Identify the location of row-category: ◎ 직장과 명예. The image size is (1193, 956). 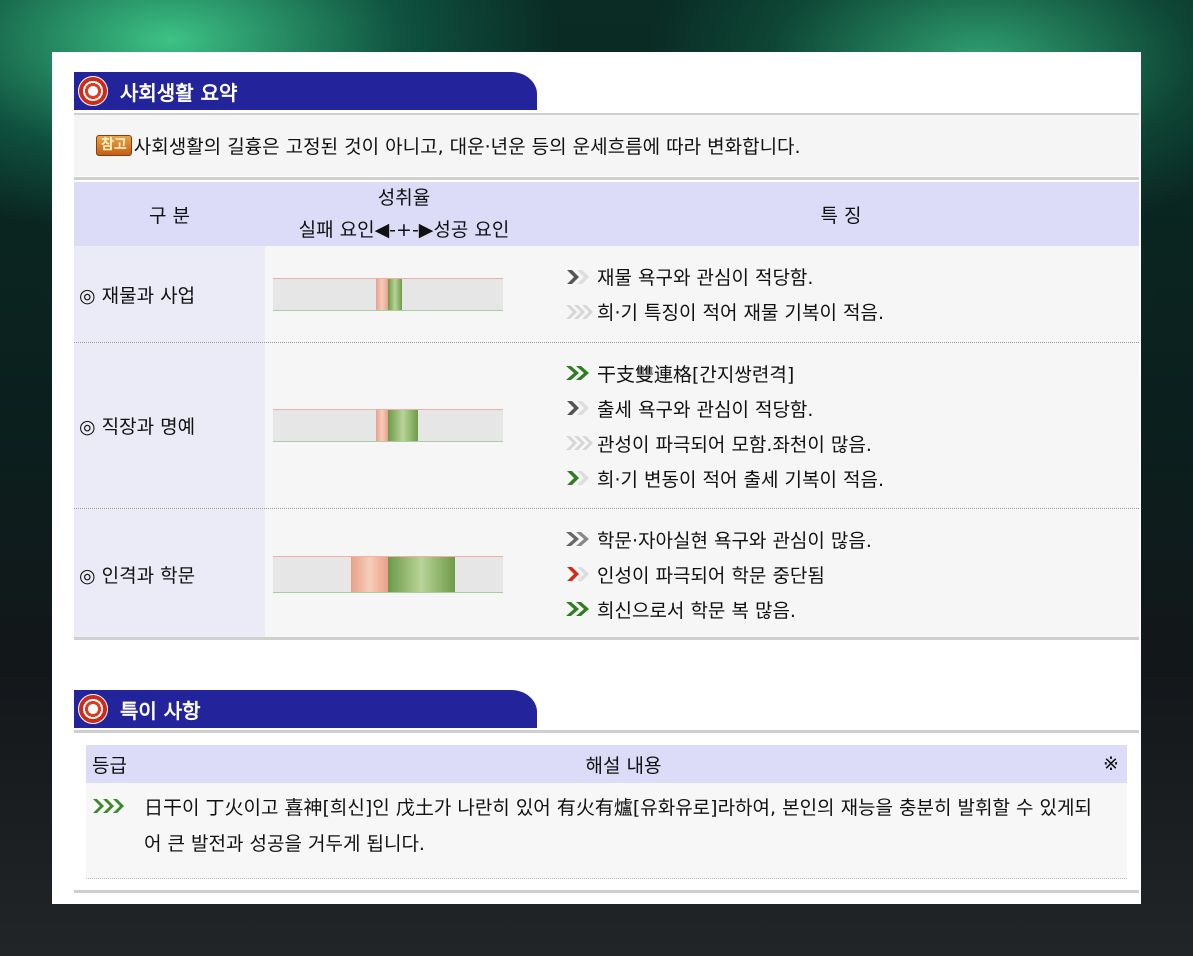
(169, 425).